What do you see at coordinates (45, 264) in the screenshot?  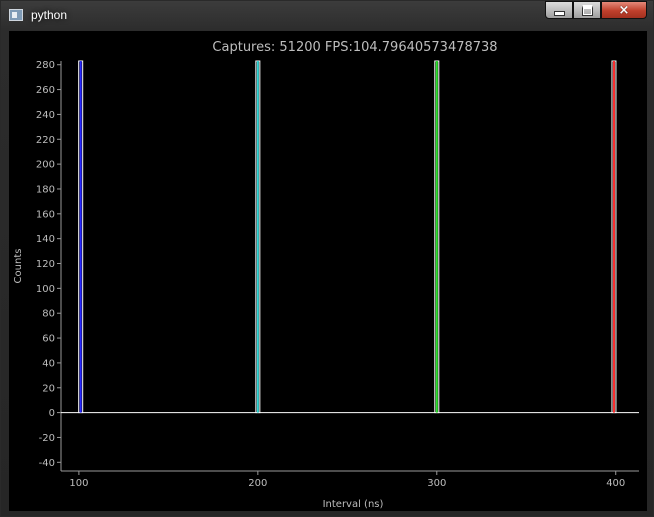 I see `y-tick-label: 120` at bounding box center [45, 264].